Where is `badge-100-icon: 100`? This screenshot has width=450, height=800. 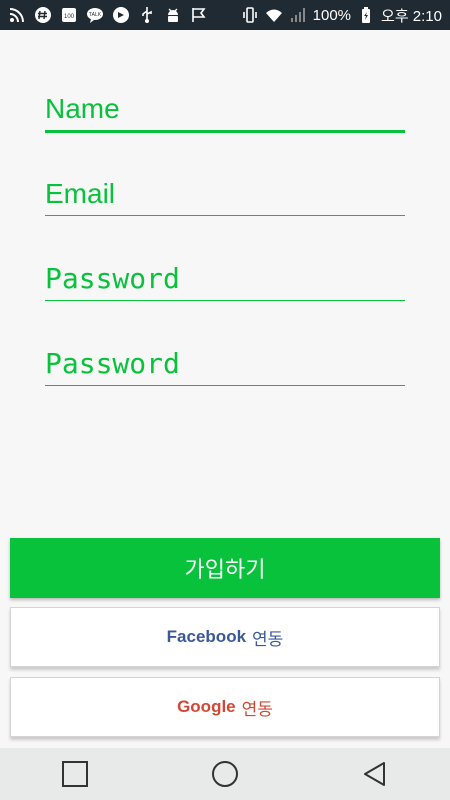
badge-100-icon: 100 is located at coordinates (69, 15).